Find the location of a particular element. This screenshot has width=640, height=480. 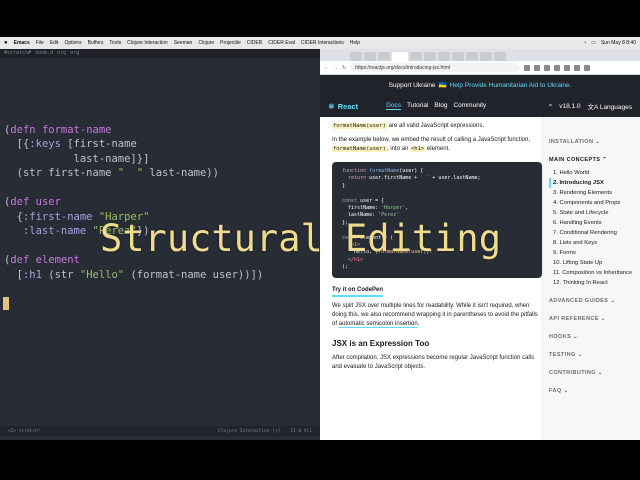

nav-tutorial: Tutorial is located at coordinates (417, 106).